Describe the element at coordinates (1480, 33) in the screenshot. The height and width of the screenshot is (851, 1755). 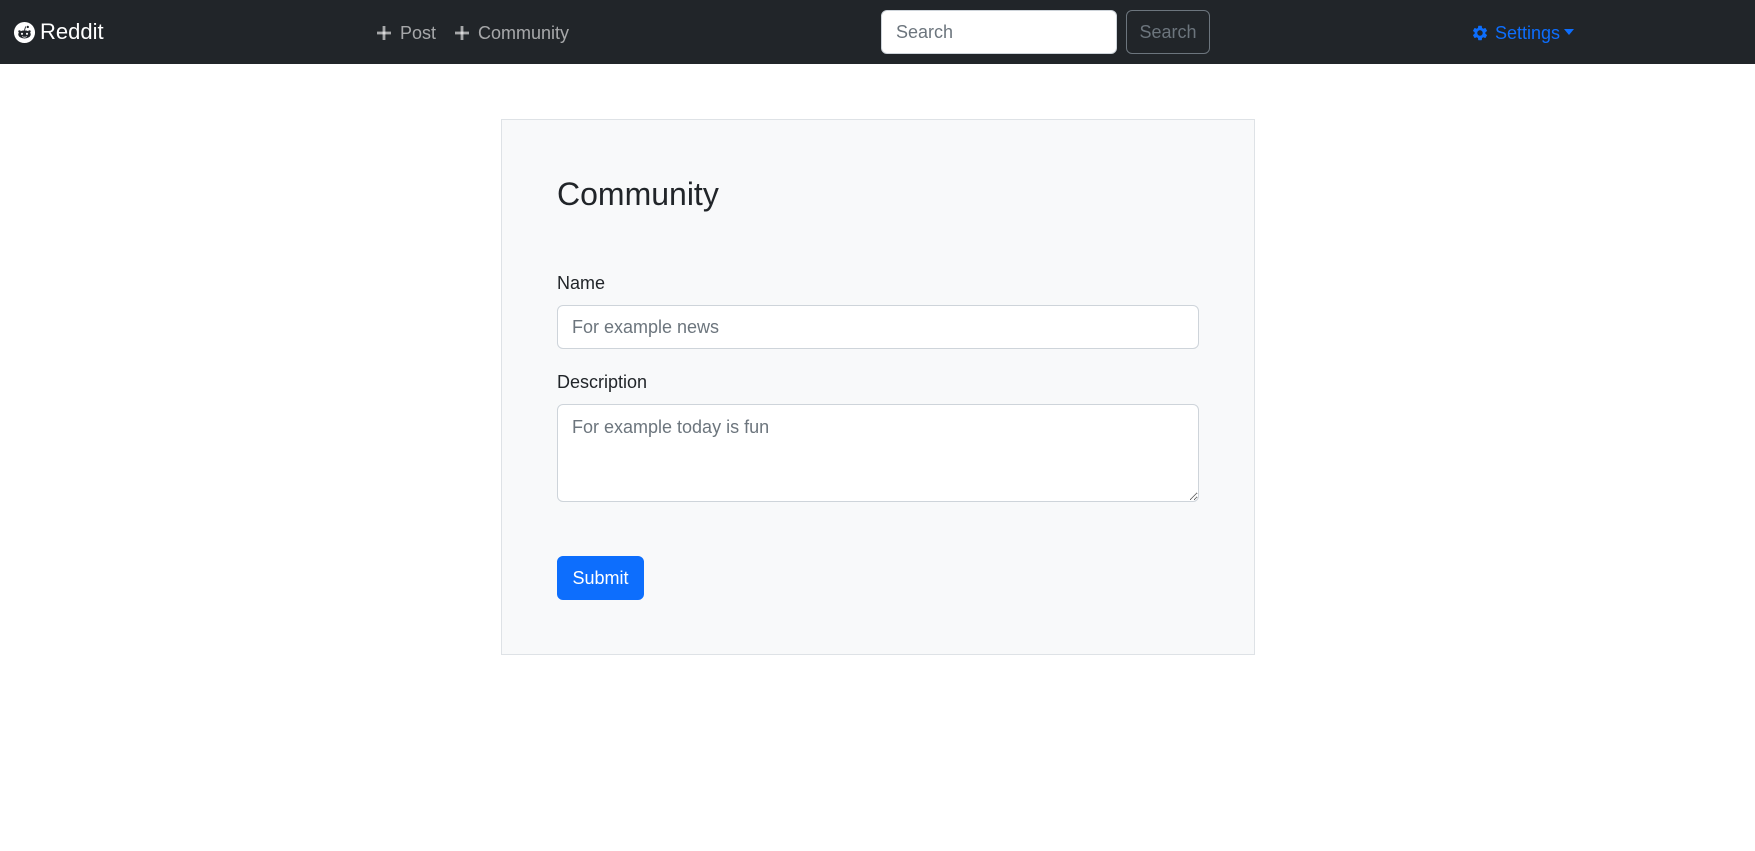
I see `gear-icon` at that location.